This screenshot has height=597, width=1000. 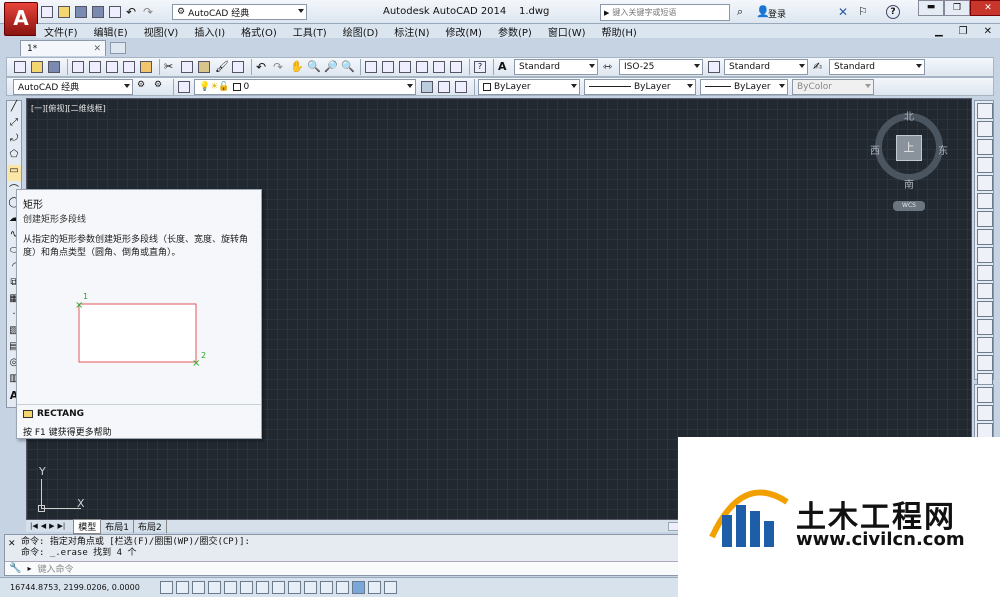 What do you see at coordinates (358, 587) in the screenshot?
I see `quick-properties-toggle` at bounding box center [358, 587].